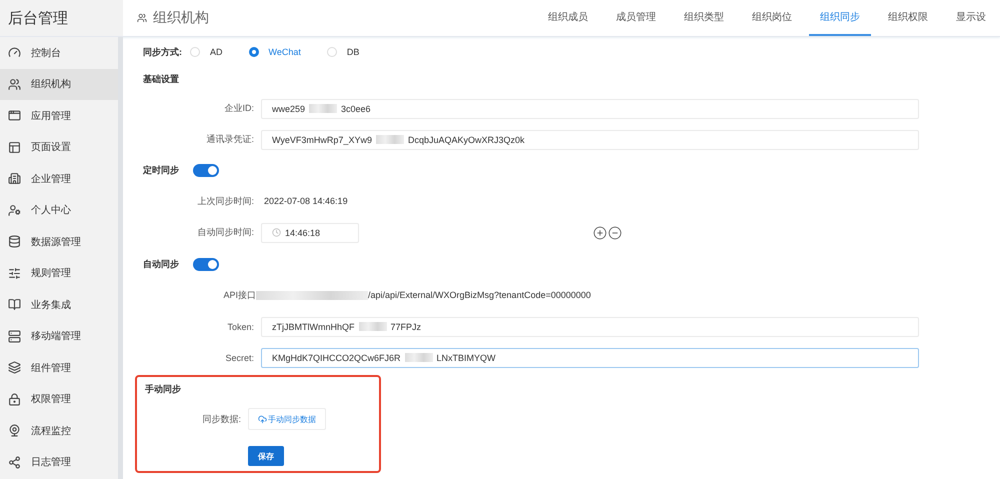  I want to click on field-label: Secret:, so click(239, 357).